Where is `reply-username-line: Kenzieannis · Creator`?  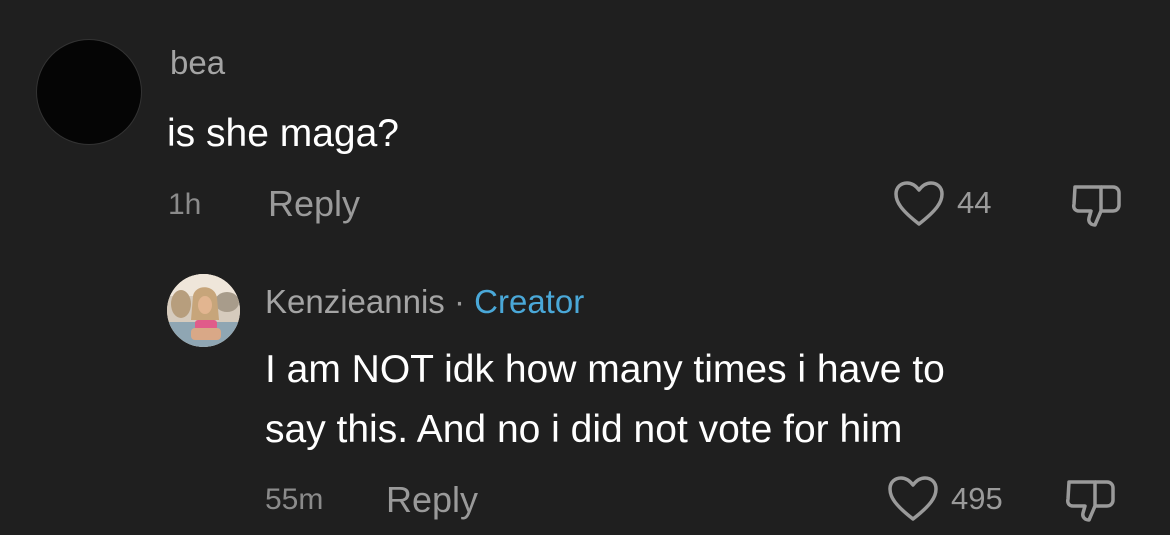 reply-username-line: Kenzieannis · Creator is located at coordinates (424, 302).